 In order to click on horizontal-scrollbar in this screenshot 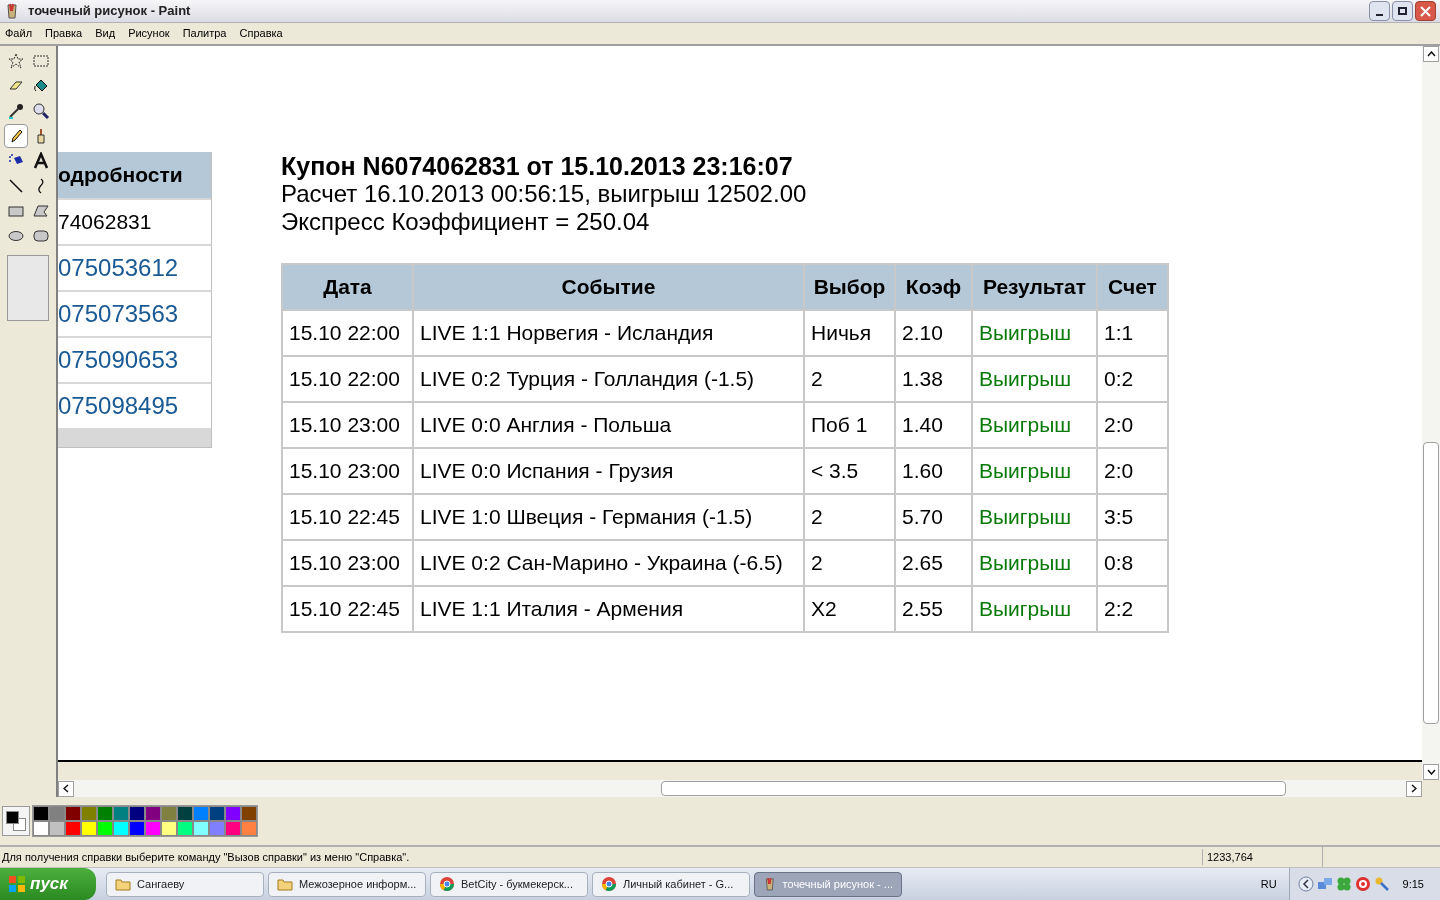, I will do `click(740, 788)`.